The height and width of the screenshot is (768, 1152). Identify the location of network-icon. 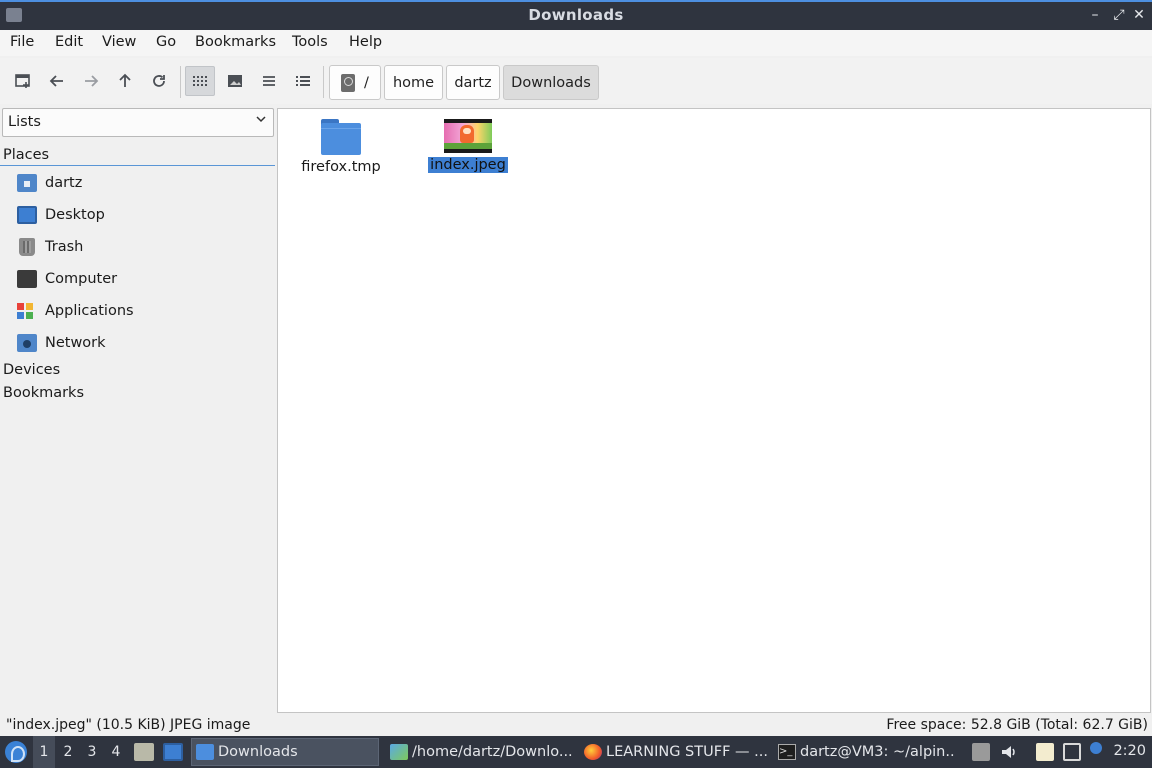
(27, 343).